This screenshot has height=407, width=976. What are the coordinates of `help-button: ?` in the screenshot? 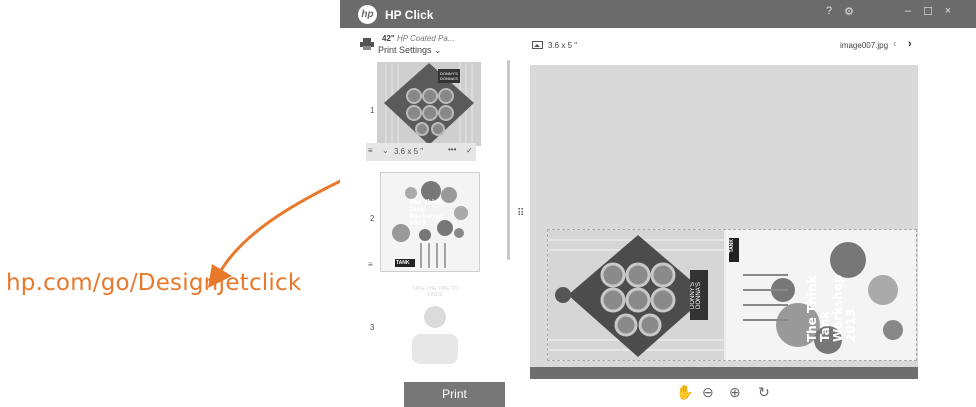 It's located at (829, 11).